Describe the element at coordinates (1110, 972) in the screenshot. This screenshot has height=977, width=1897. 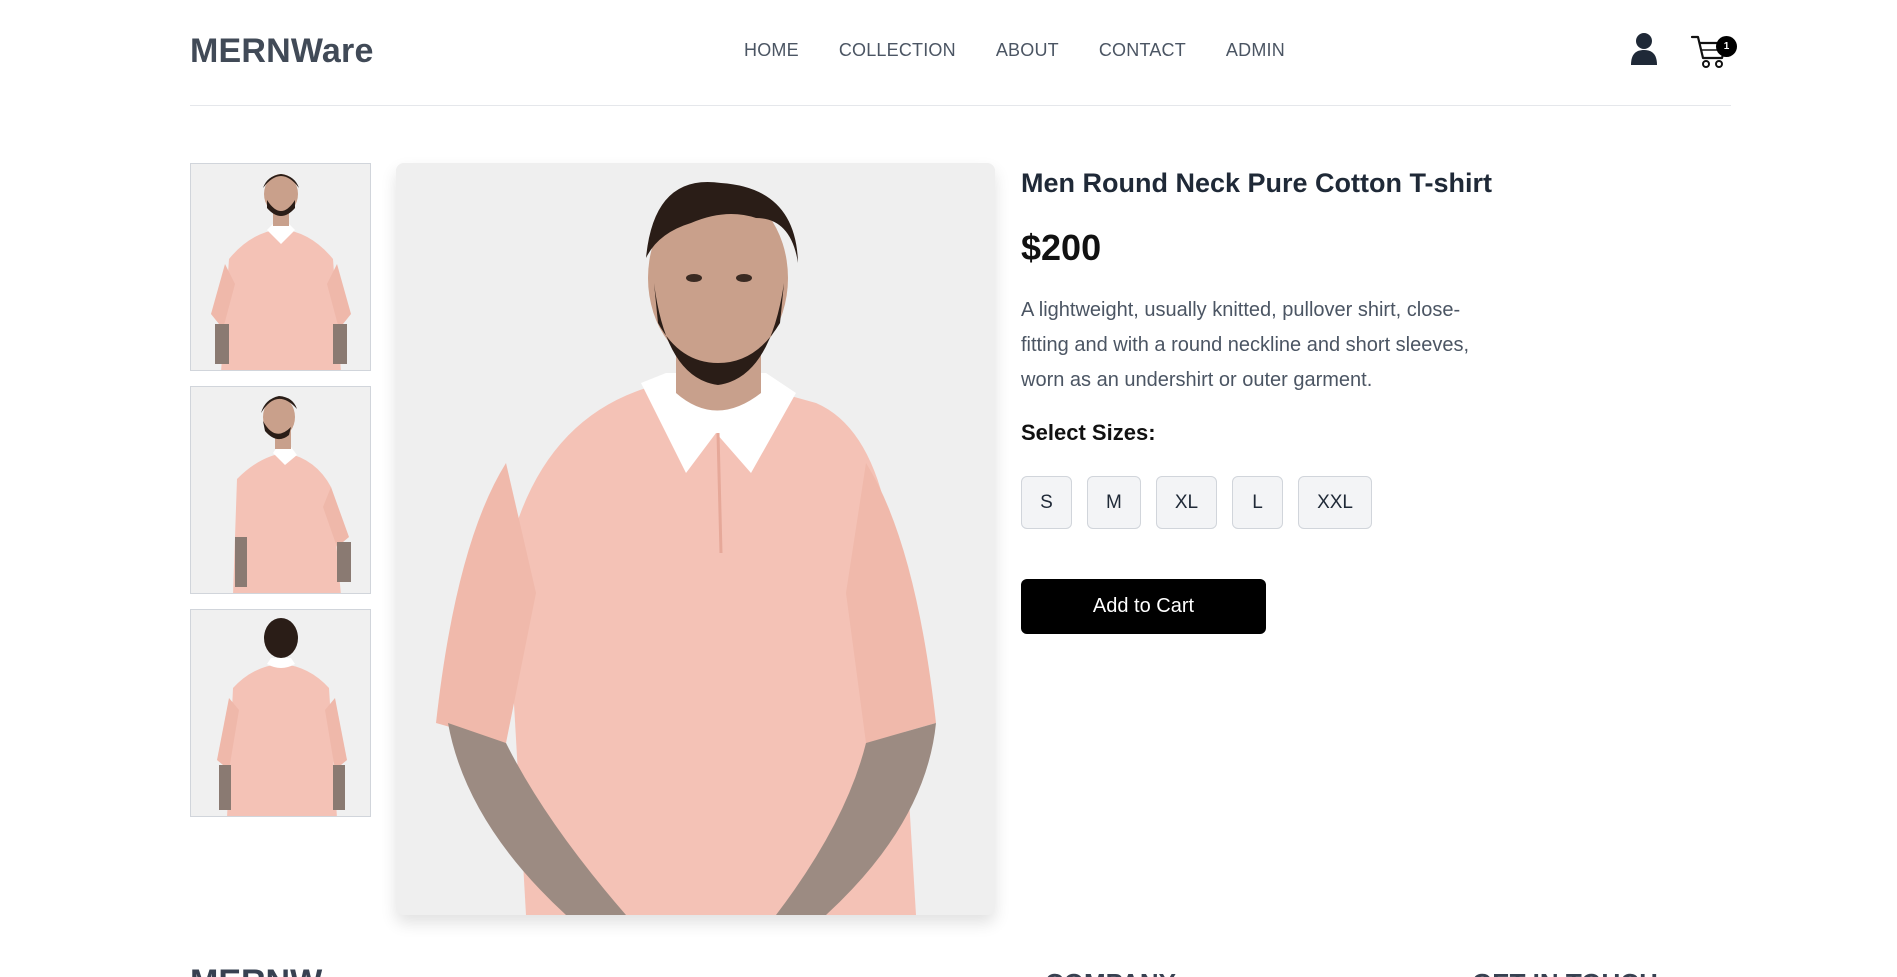
I see `footer-company-heading: COMPANY` at that location.